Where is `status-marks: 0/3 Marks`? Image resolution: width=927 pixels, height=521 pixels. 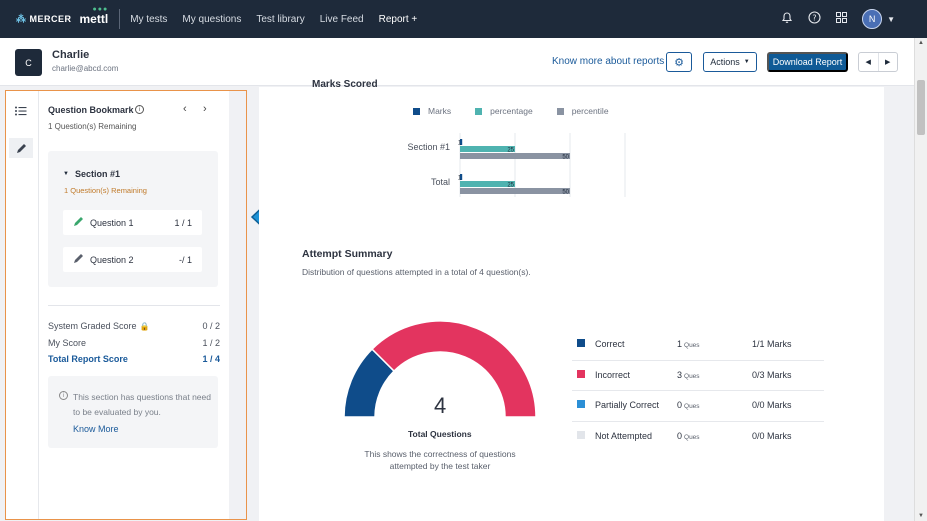
status-marks: 0/3 Marks is located at coordinates (772, 374).